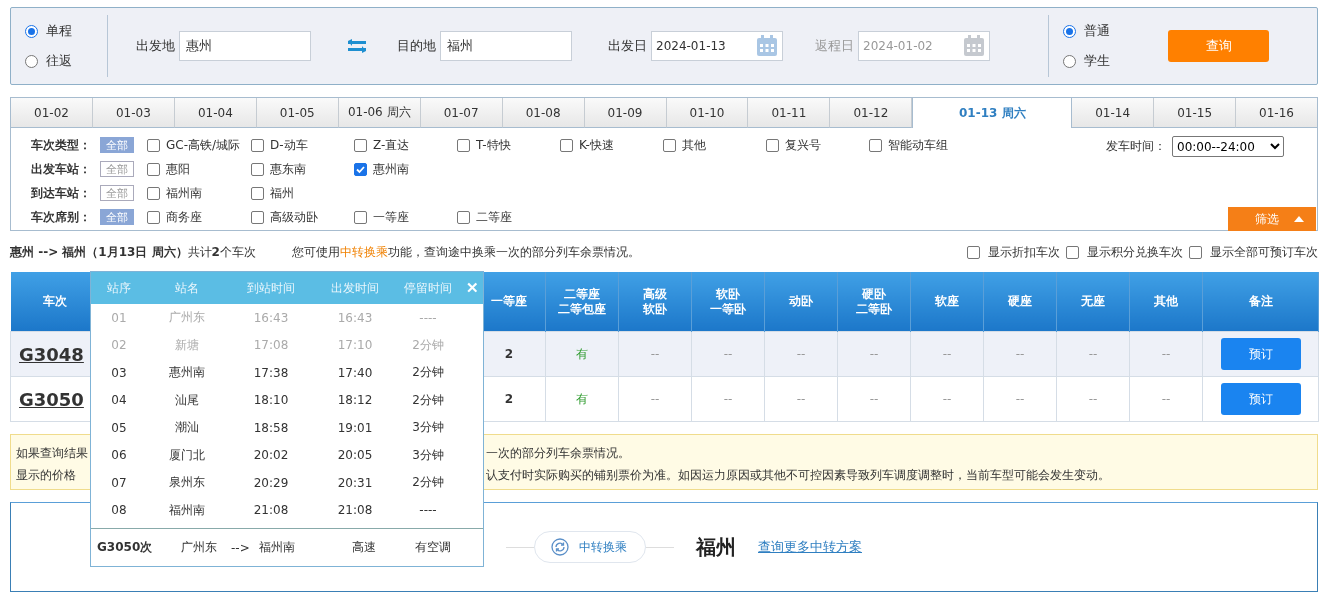  Describe the element at coordinates (874, 293) in the screenshot. I see `column-header: 硬卧` at that location.